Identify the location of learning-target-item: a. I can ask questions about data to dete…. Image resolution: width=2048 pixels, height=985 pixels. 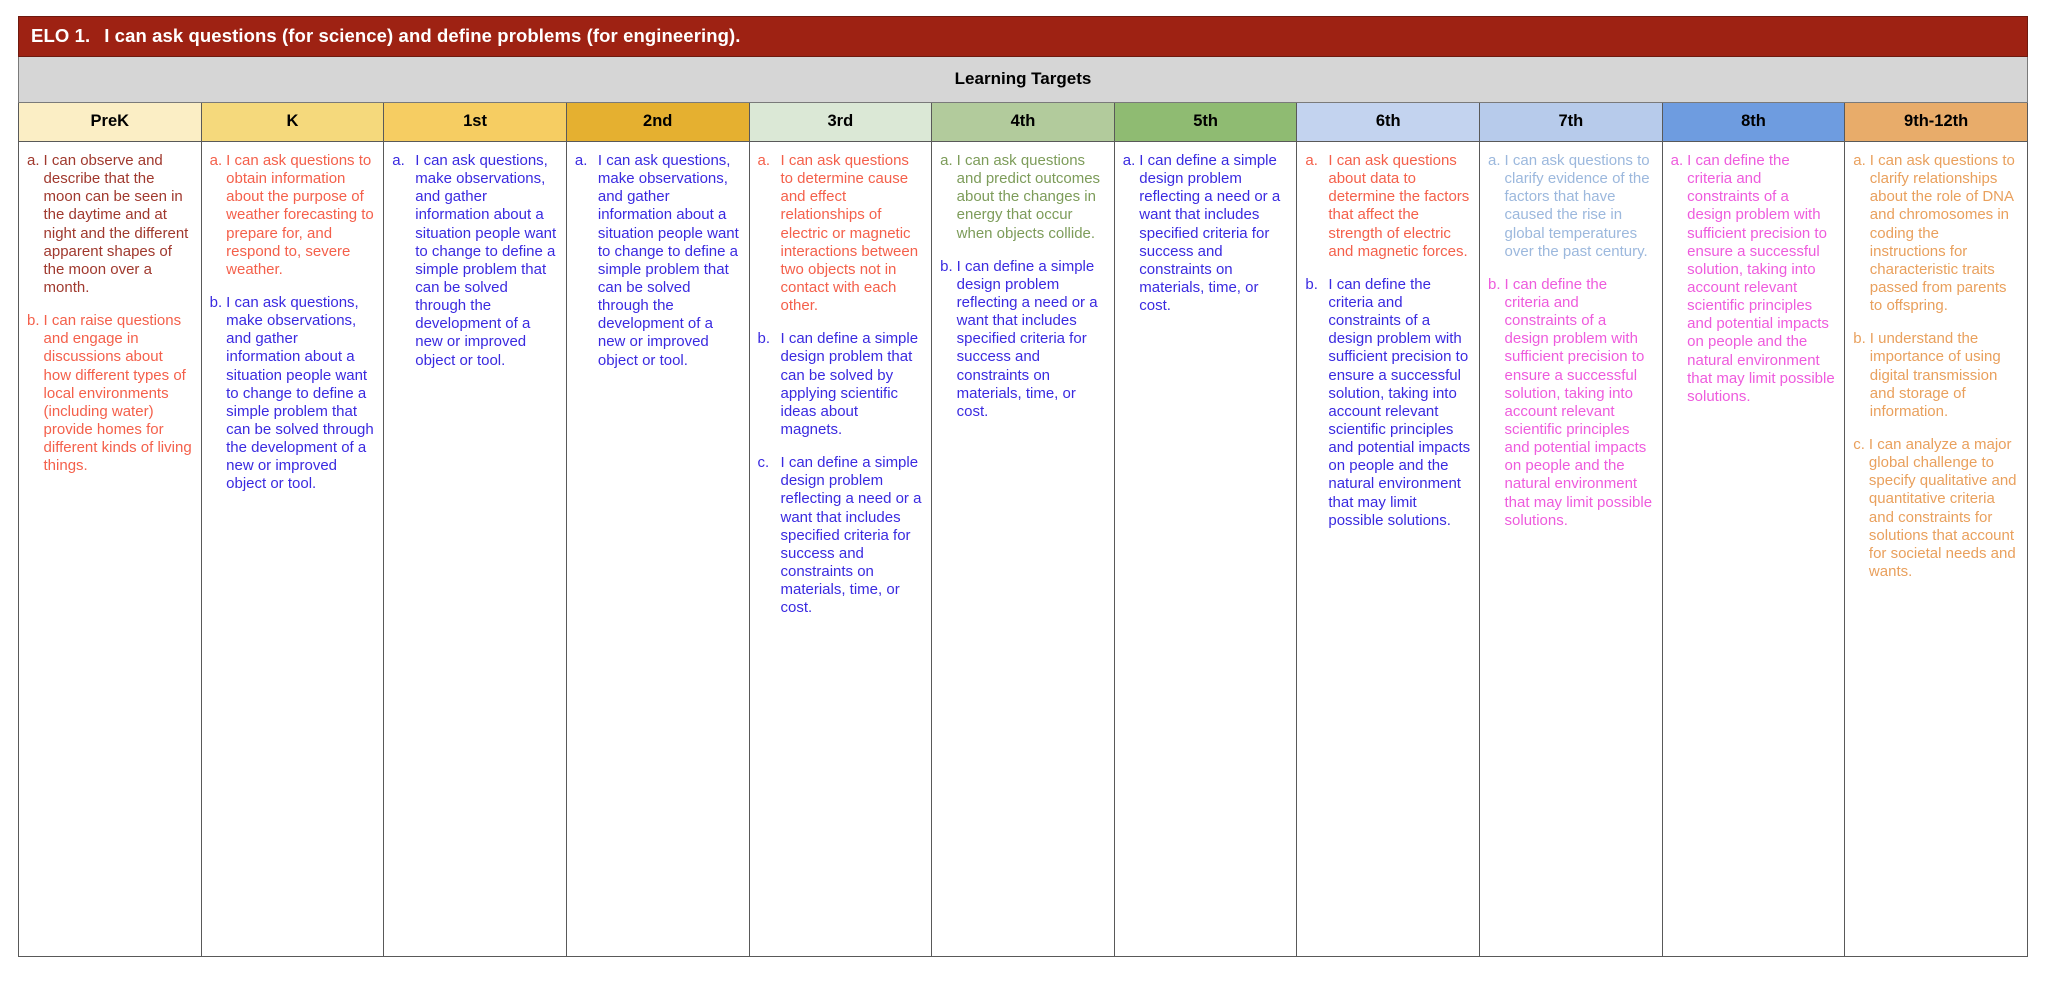
(1388, 206).